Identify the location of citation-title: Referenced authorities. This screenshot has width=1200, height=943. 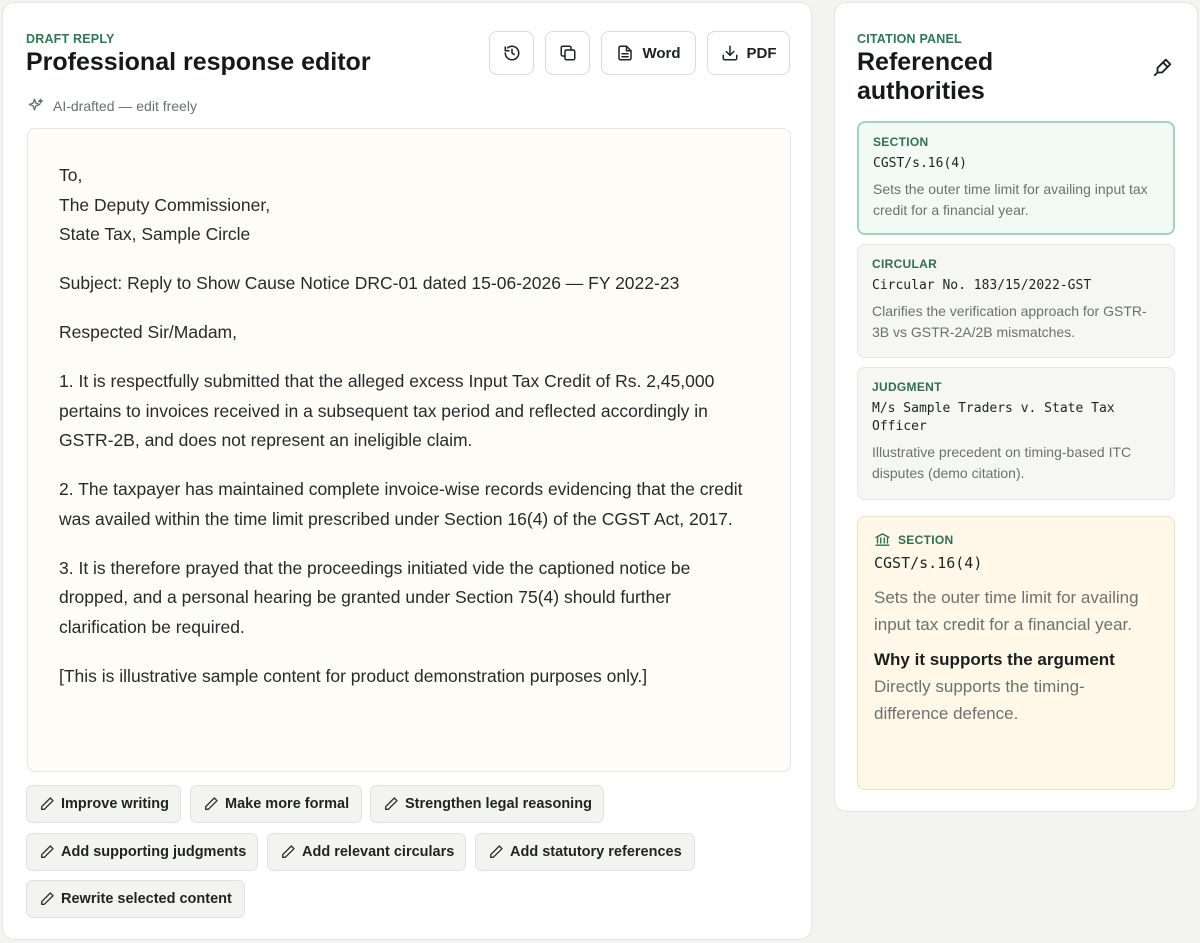
(925, 77).